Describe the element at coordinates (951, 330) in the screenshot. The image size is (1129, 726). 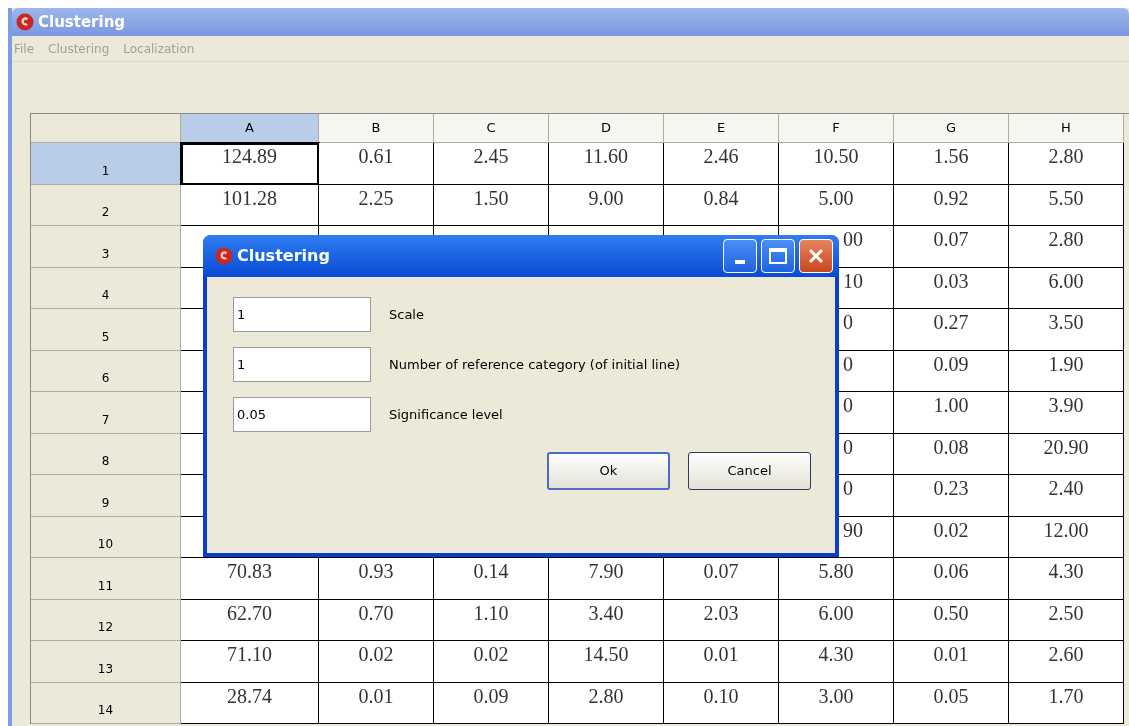
I see `table-cell: 0.27` at that location.